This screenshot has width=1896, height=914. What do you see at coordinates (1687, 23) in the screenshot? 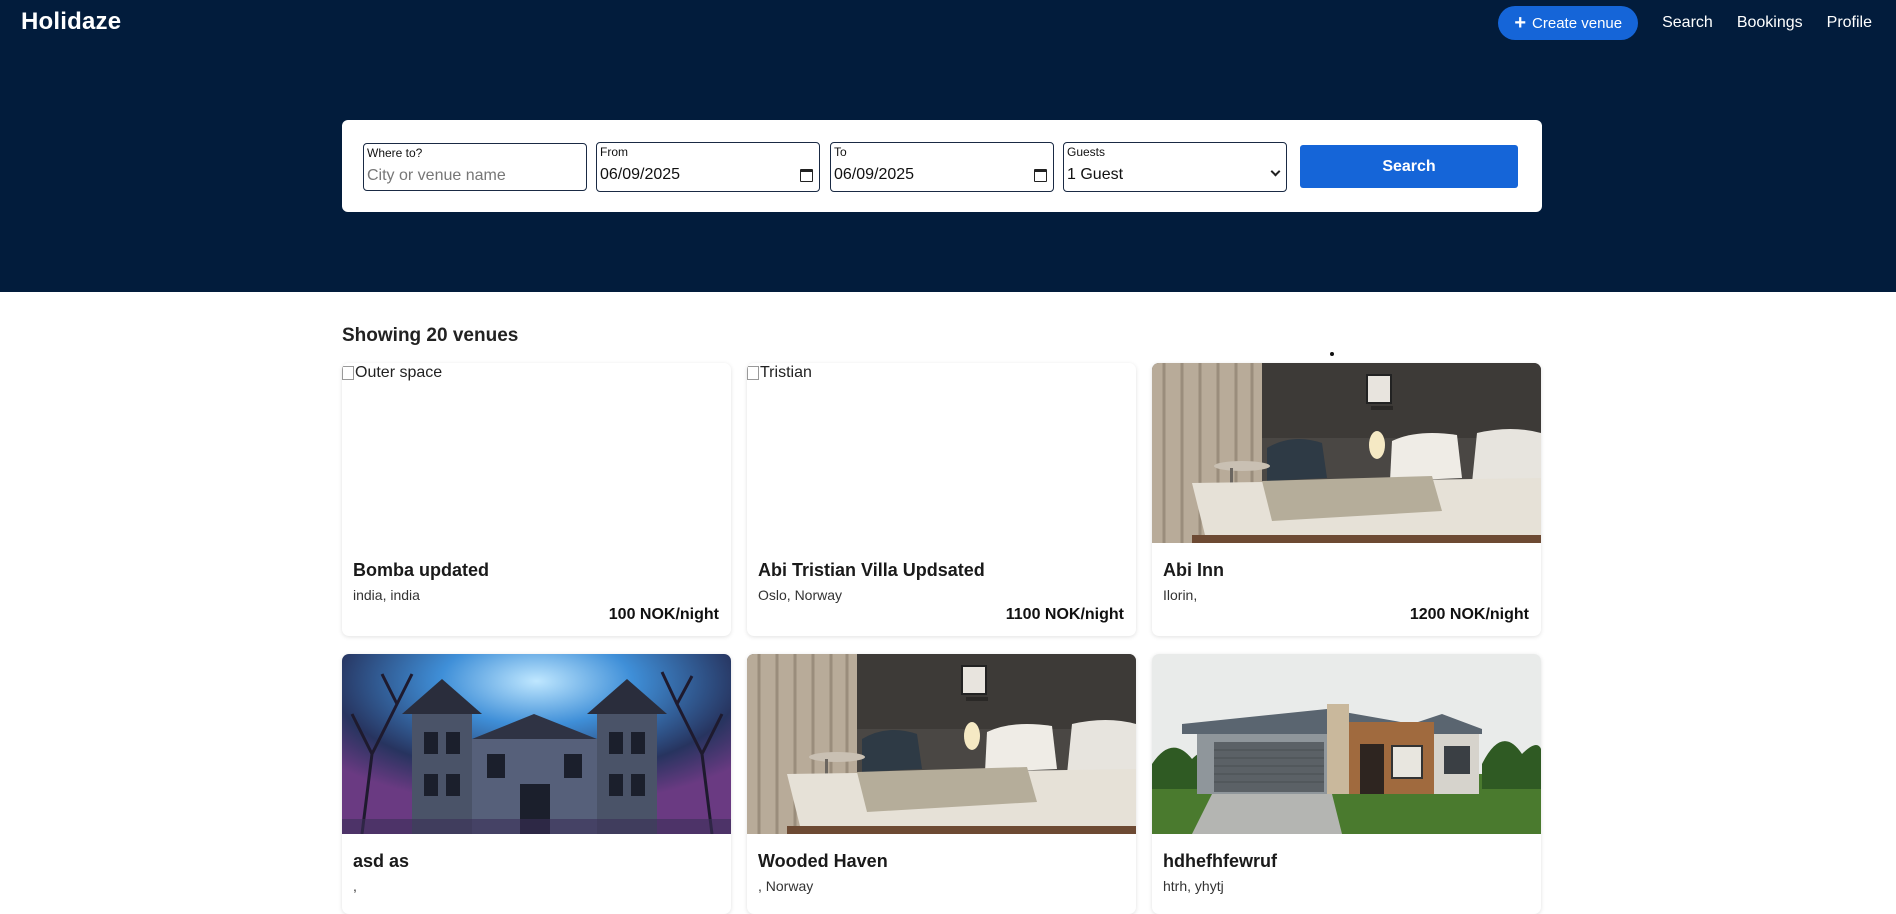
I see `nav-link-search: Search` at bounding box center [1687, 23].